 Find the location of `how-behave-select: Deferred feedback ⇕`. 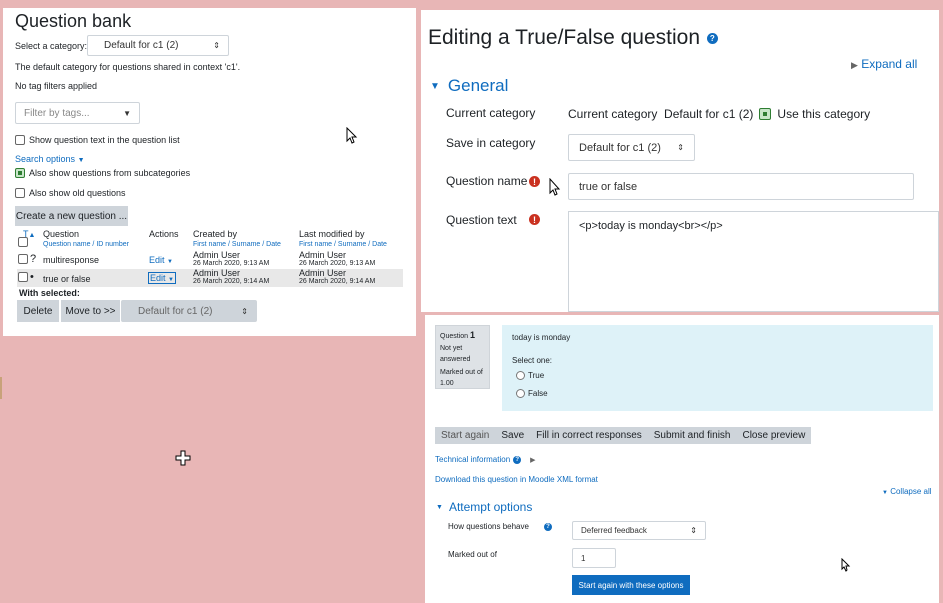

how-behave-select: Deferred feedback ⇕ is located at coordinates (639, 530).